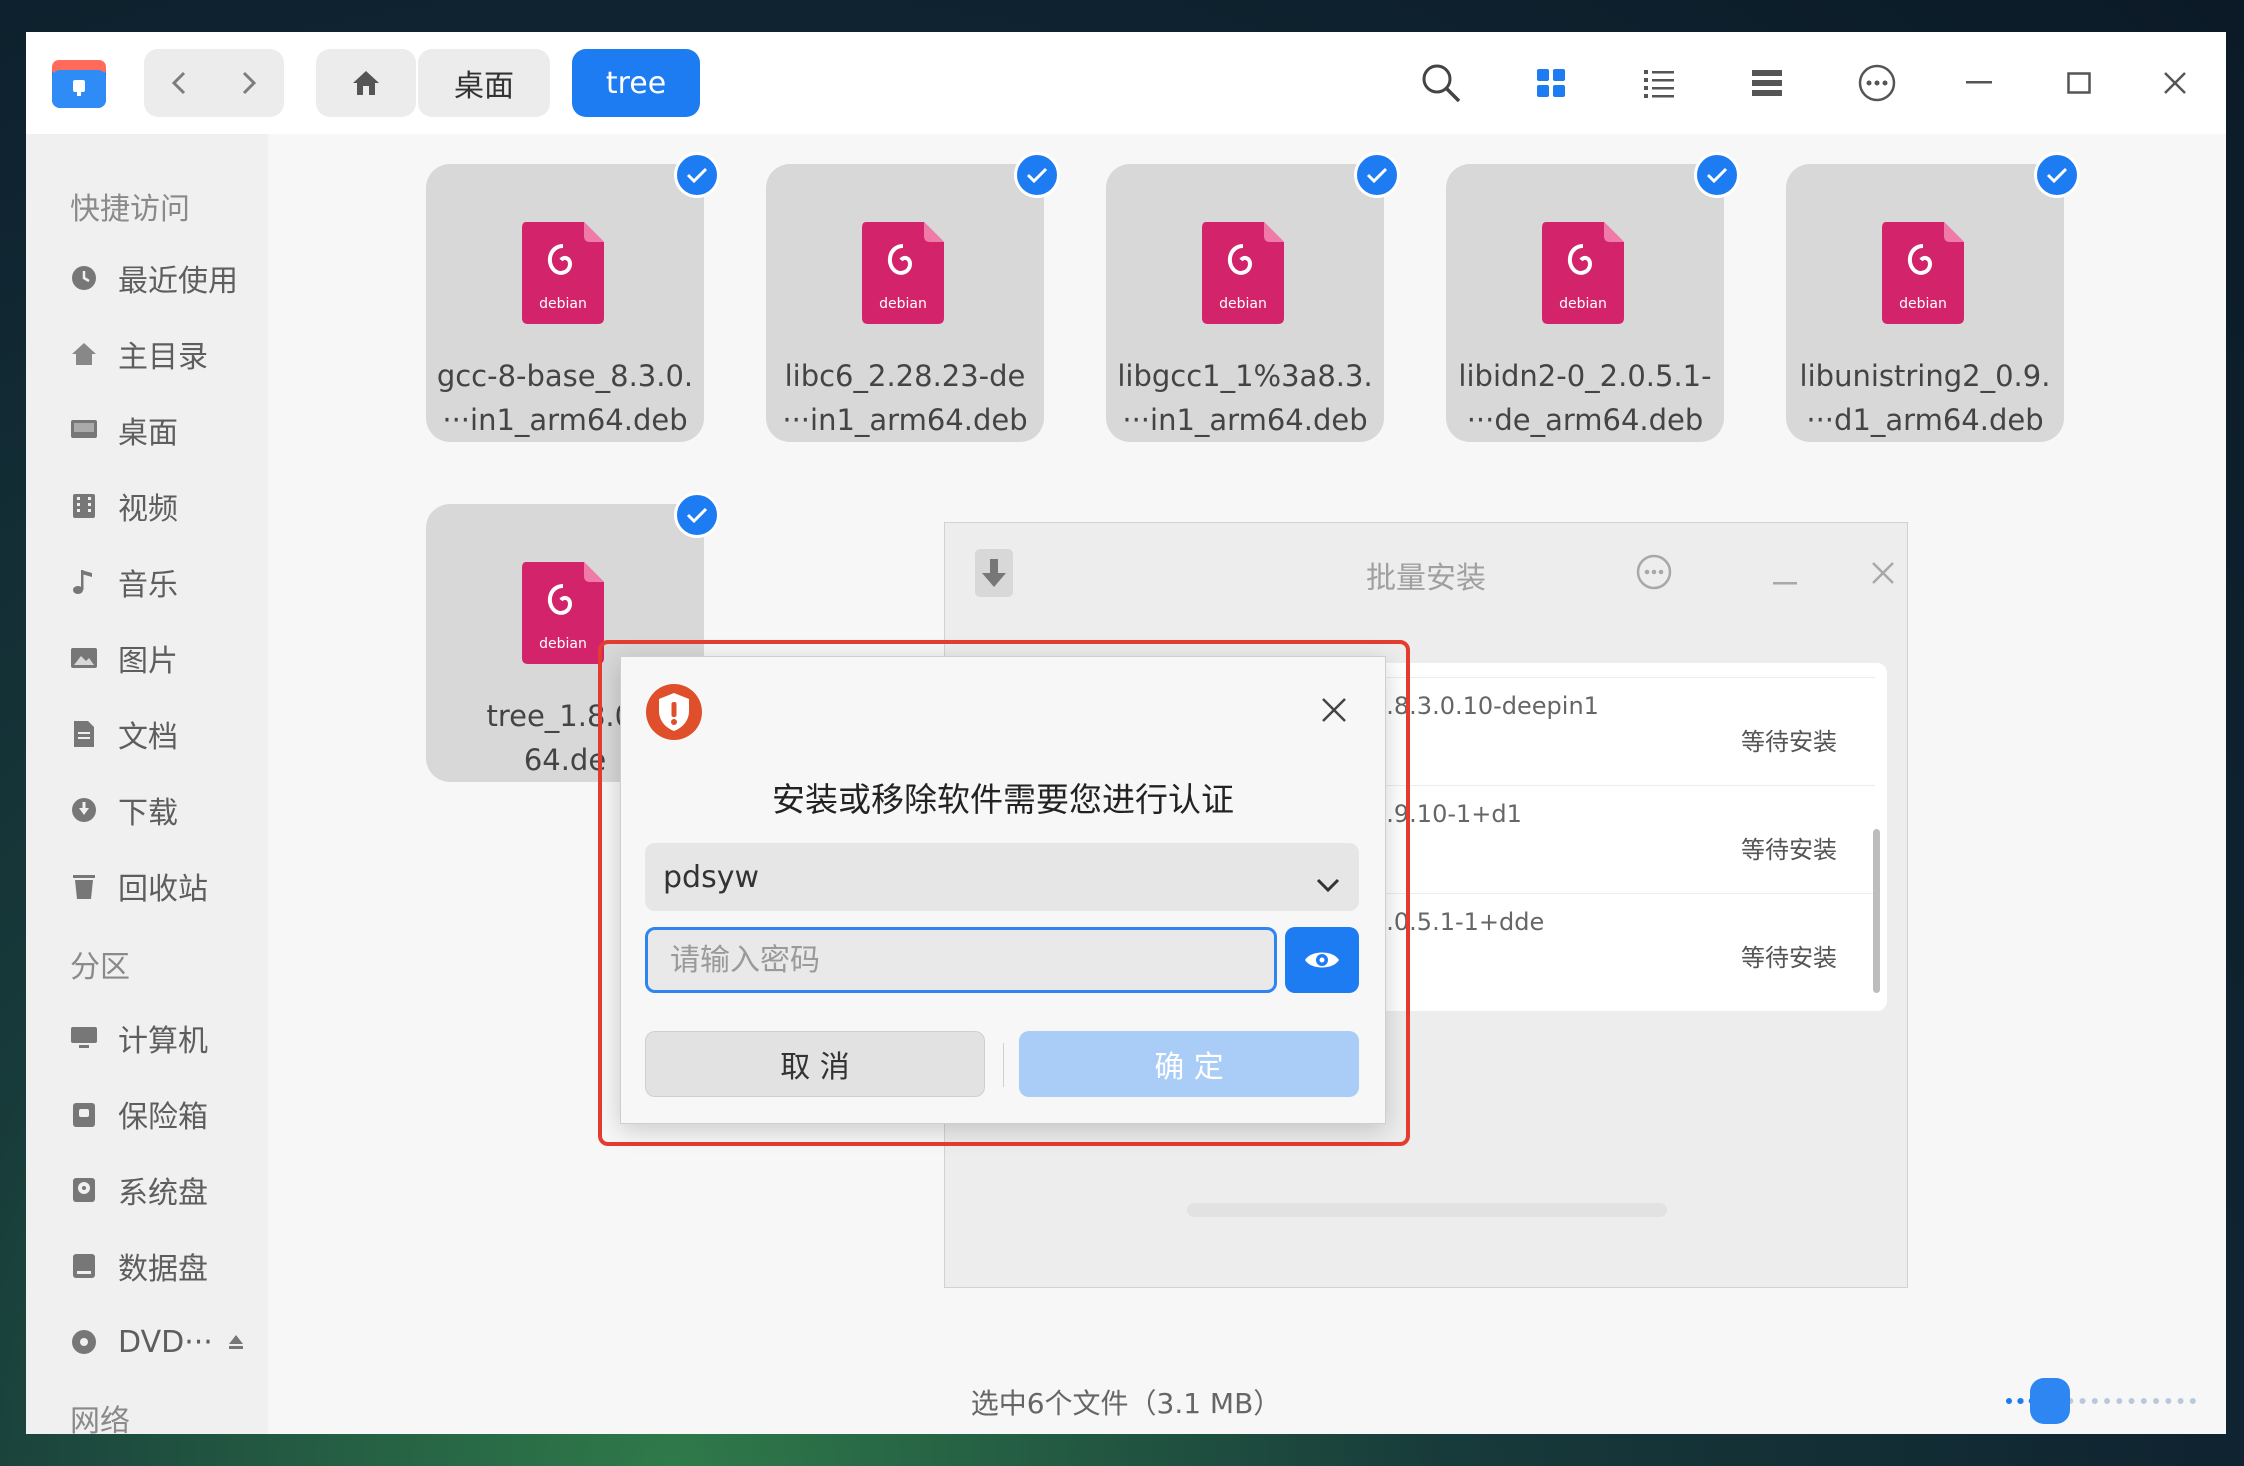 Image resolution: width=2244 pixels, height=1466 pixels. Describe the element at coordinates (2079, 83) in the screenshot. I see `maximize-button` at that location.